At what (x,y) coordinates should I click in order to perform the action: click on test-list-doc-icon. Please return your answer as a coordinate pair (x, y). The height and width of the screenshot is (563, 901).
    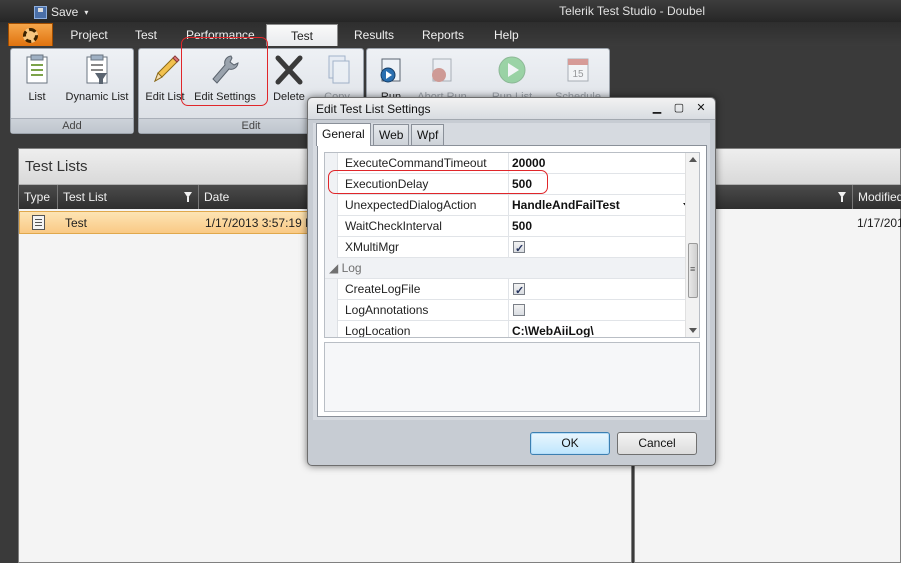
    Looking at the image, I should click on (38, 222).